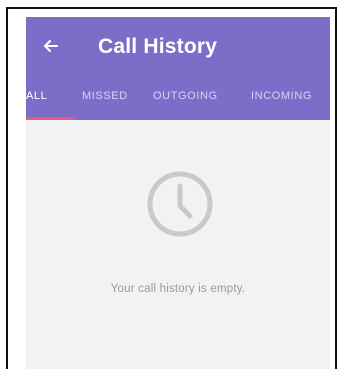 This screenshot has height=369, width=344. I want to click on tab-indicator, so click(51, 118).